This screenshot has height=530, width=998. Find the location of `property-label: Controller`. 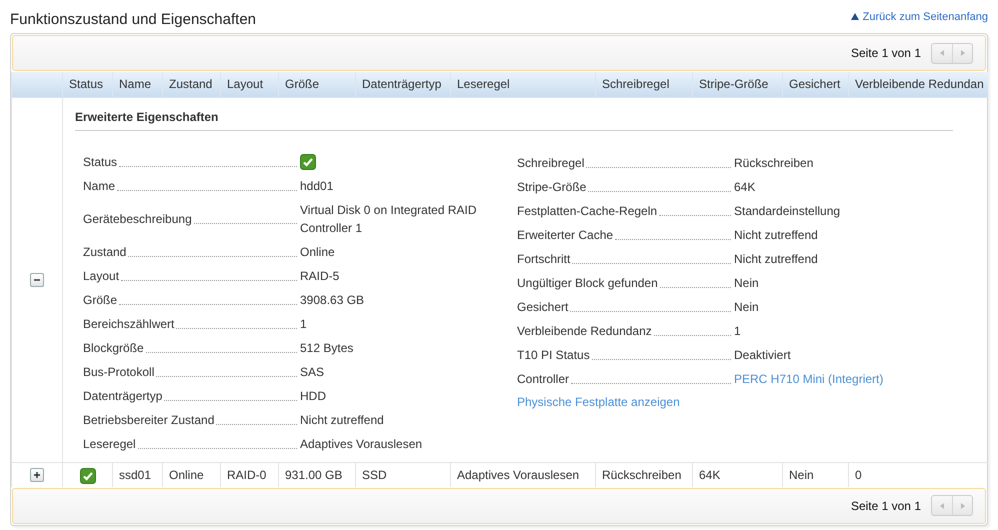

property-label: Controller is located at coordinates (543, 379).